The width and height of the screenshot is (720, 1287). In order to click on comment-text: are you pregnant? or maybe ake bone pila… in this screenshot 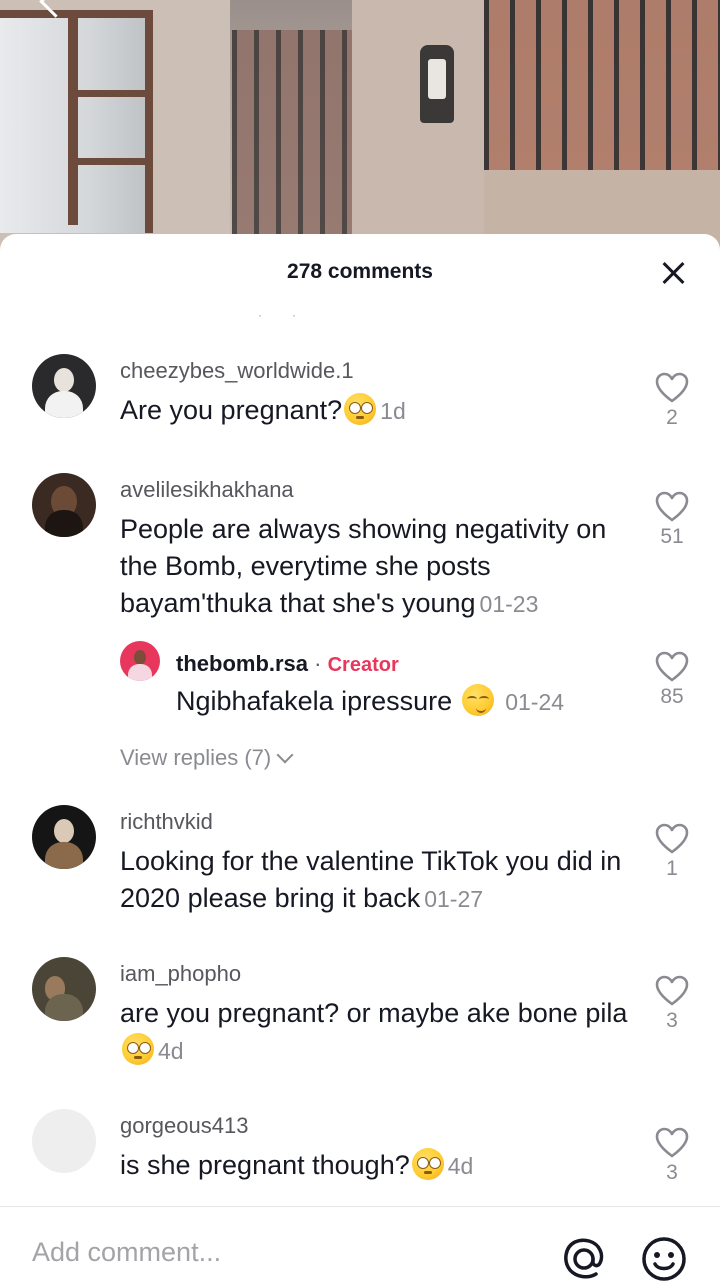, I will do `click(375, 1032)`.